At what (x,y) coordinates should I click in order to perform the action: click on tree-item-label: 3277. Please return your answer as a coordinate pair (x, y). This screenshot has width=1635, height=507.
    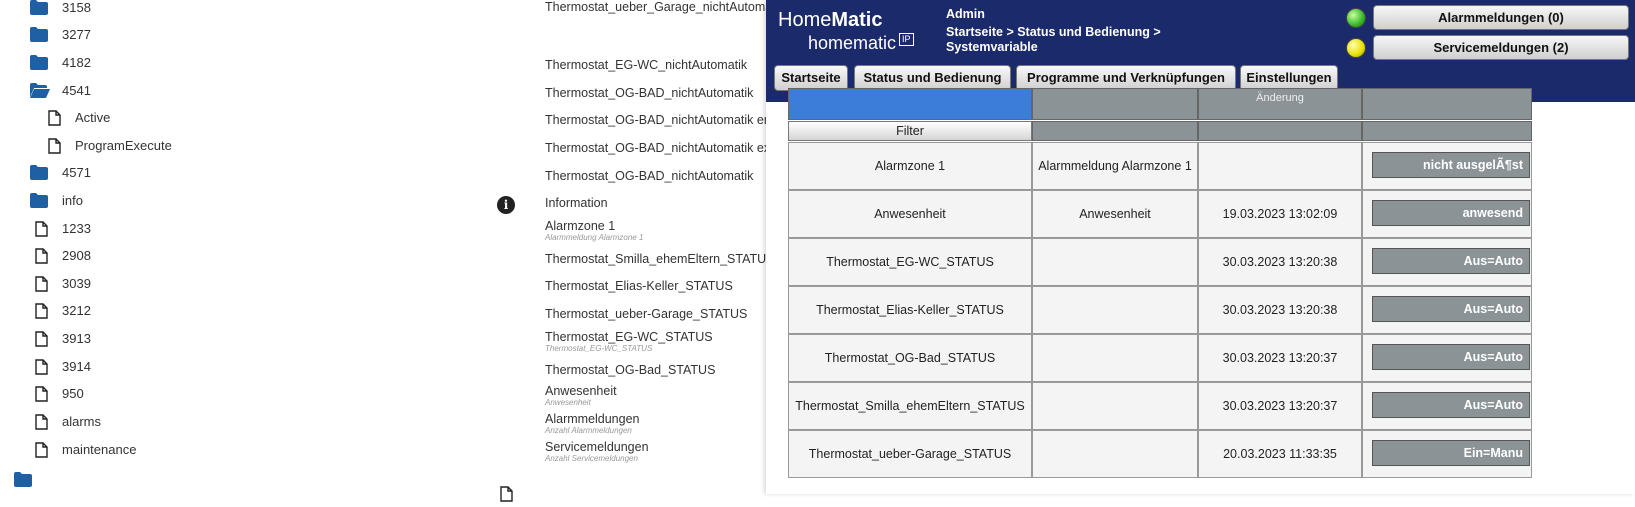
    Looking at the image, I should click on (76, 34).